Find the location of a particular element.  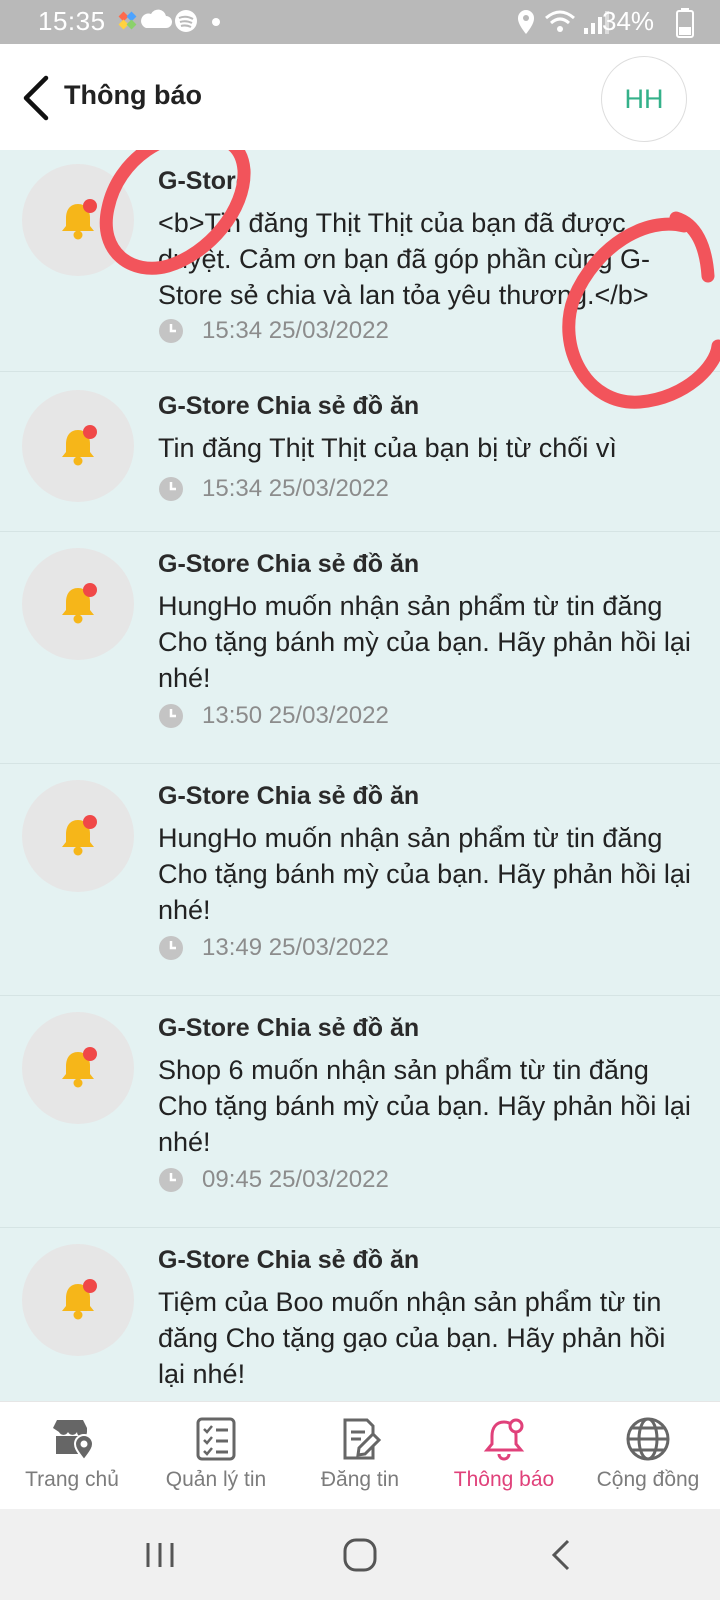

nav-label-post: Đăng tin is located at coordinates (360, 1479).